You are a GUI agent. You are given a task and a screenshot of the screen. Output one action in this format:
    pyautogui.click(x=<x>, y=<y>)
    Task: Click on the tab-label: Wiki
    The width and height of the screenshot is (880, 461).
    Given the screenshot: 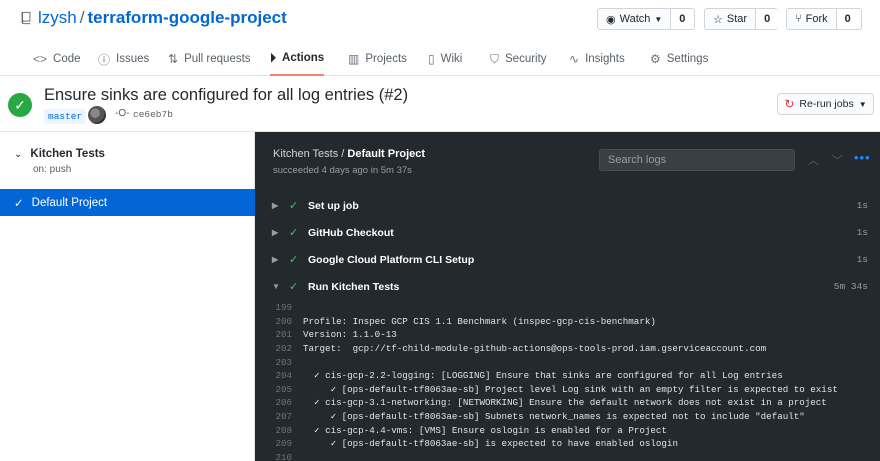 What is the action you would take?
    pyautogui.click(x=451, y=59)
    